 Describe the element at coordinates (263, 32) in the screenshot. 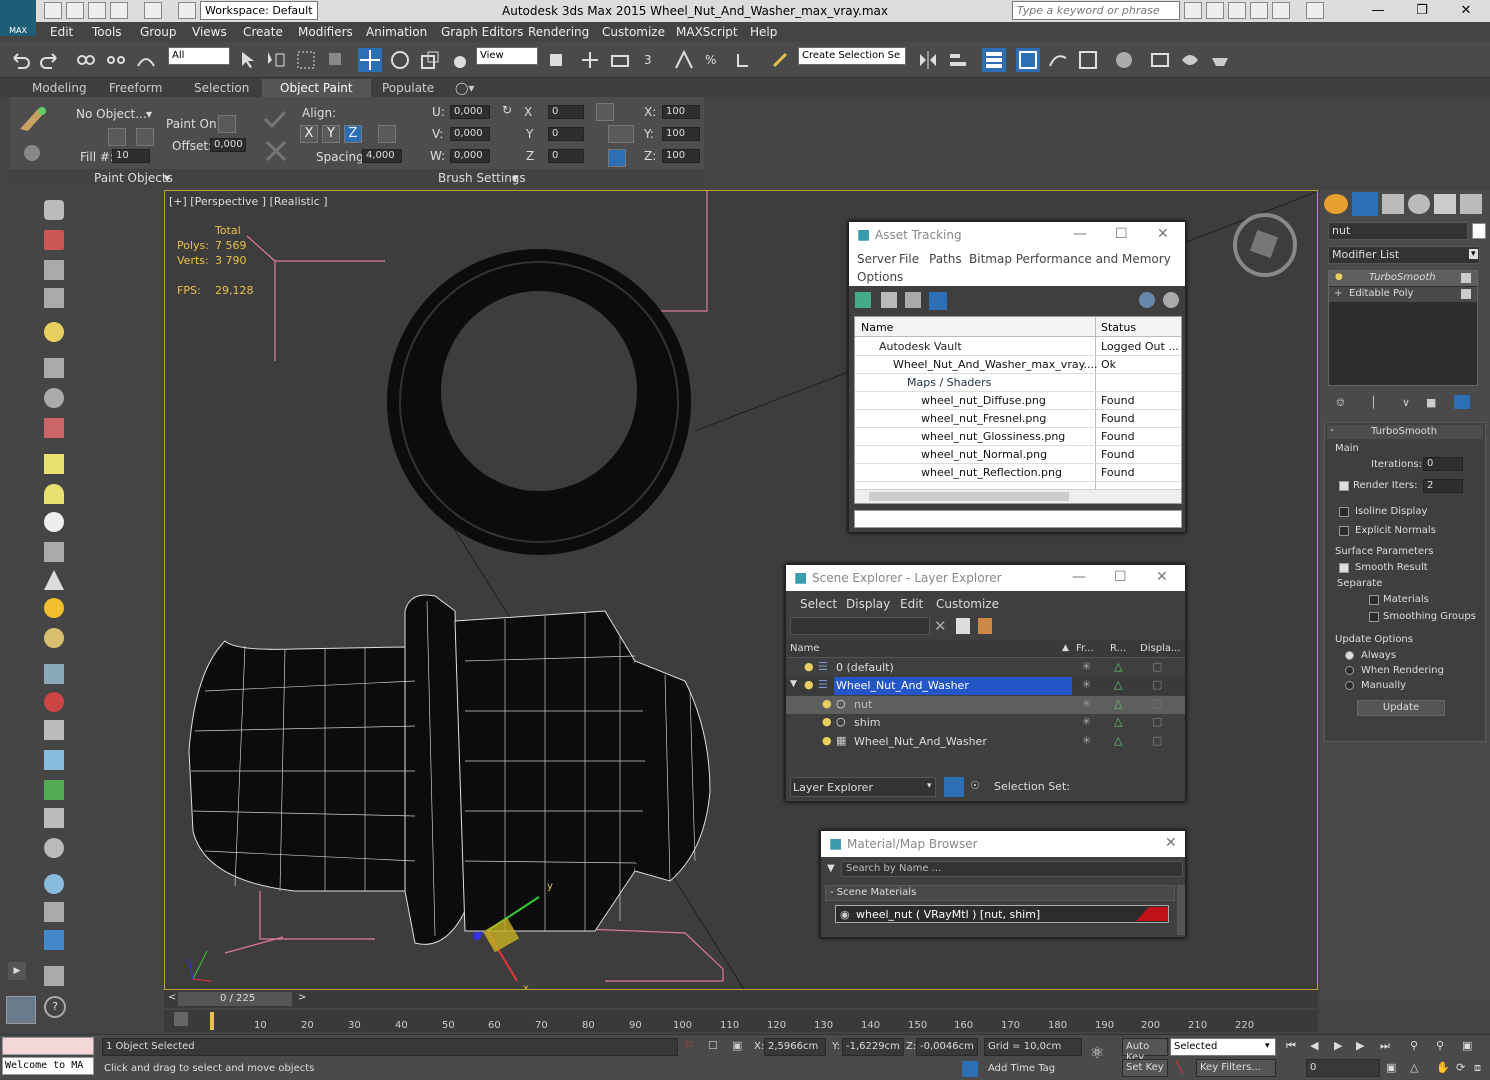

I see `menu-create: Create` at that location.